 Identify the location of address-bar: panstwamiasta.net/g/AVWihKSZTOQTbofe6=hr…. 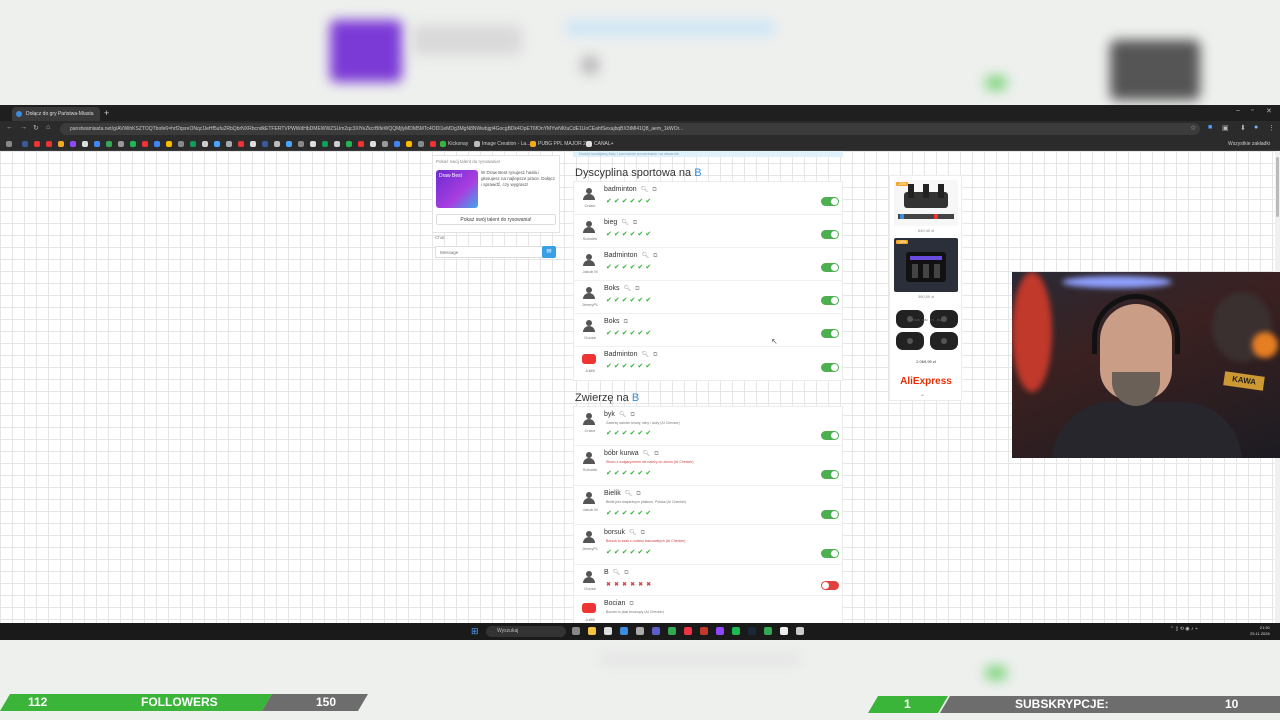
(630, 129).